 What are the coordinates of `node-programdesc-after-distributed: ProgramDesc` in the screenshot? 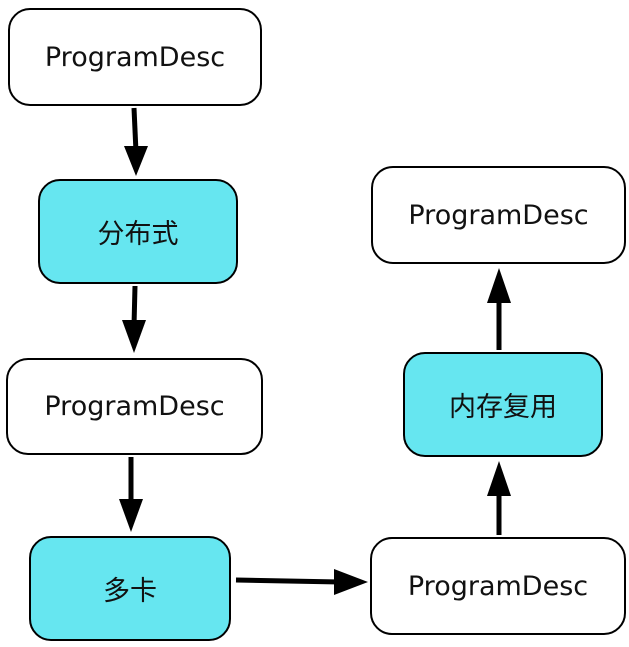 It's located at (134, 406).